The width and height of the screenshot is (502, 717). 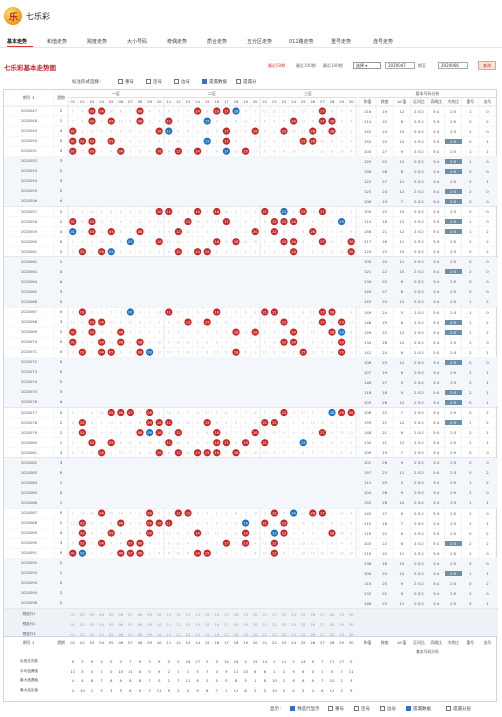 What do you see at coordinates (217, 41) in the screenshot?
I see `nav-tab: 质合走势` at bounding box center [217, 41].